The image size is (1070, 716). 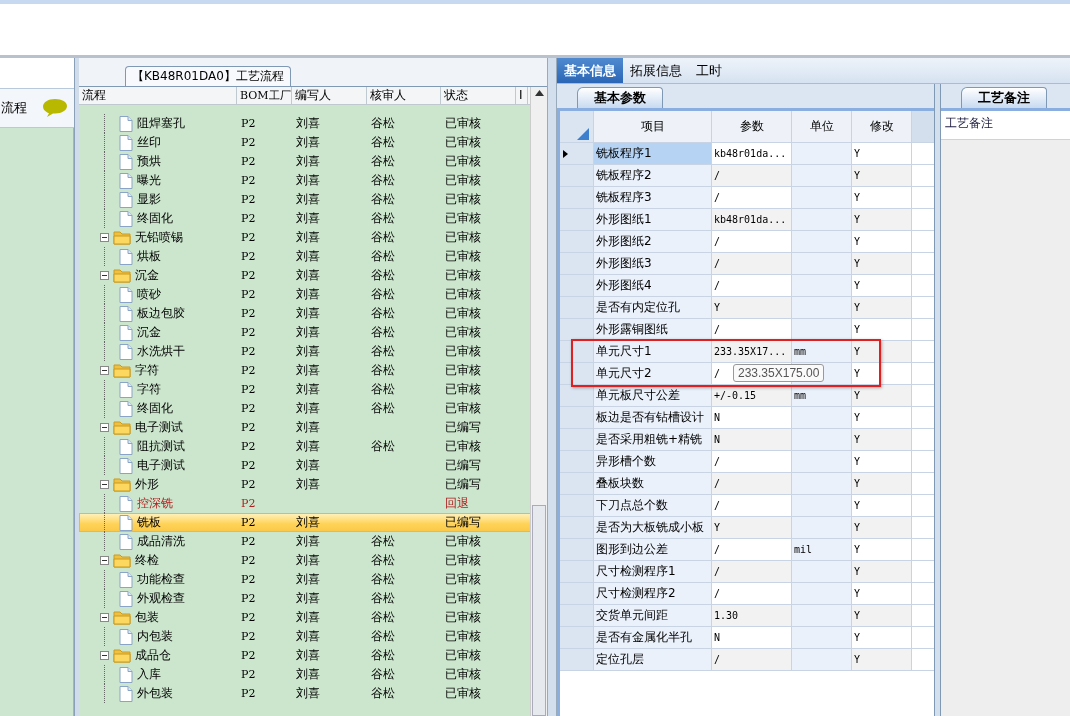 I want to click on notes-label: 工艺备注, so click(x=969, y=123).